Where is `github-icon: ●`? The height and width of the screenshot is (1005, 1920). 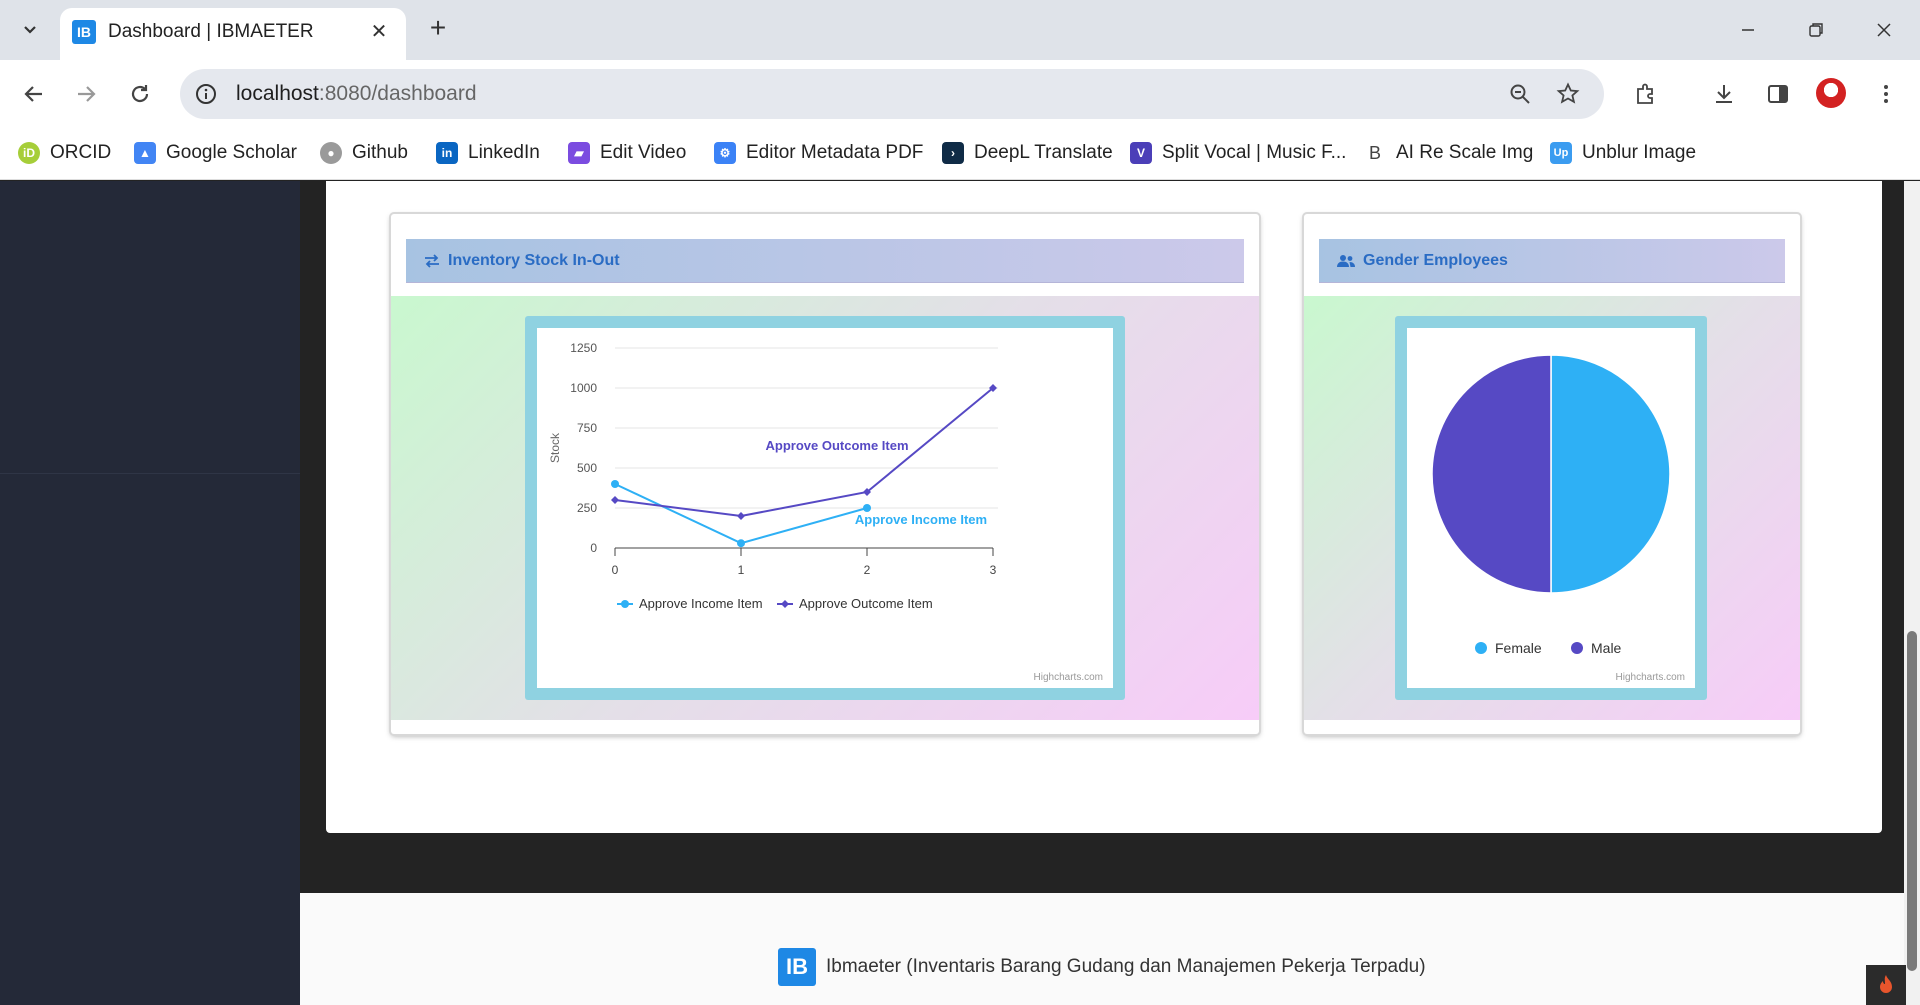 github-icon: ● is located at coordinates (331, 153).